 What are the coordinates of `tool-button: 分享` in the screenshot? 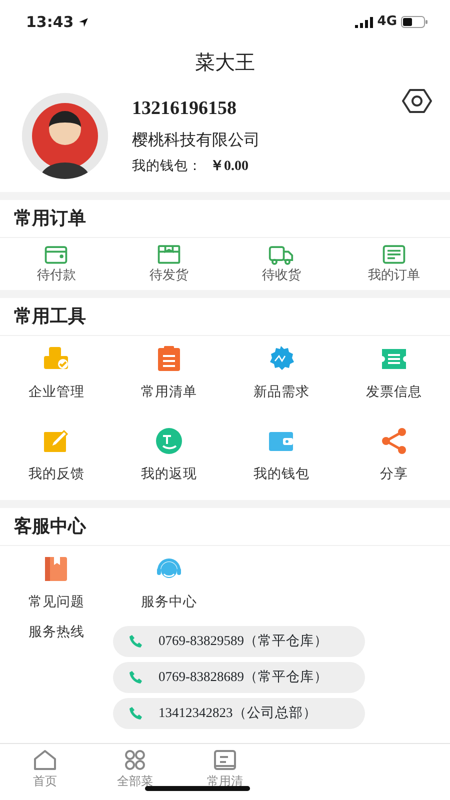 It's located at (393, 459).